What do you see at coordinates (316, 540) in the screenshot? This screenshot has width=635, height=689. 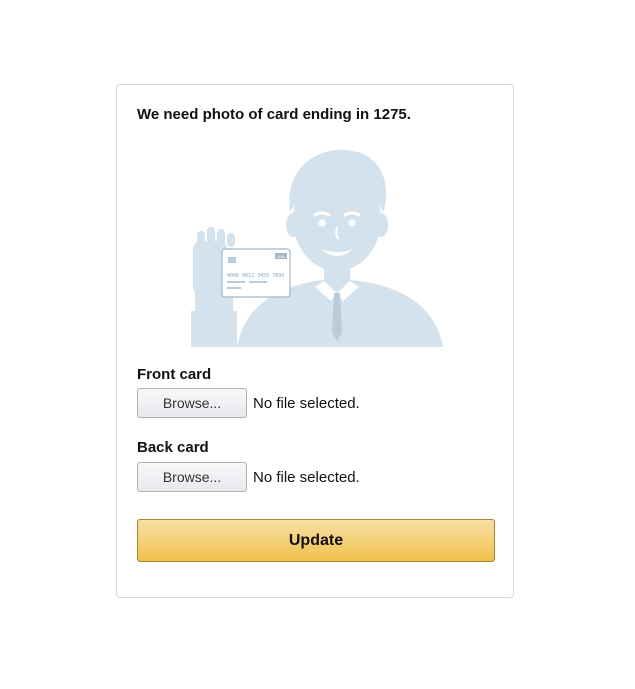 I see `update-button: Update` at bounding box center [316, 540].